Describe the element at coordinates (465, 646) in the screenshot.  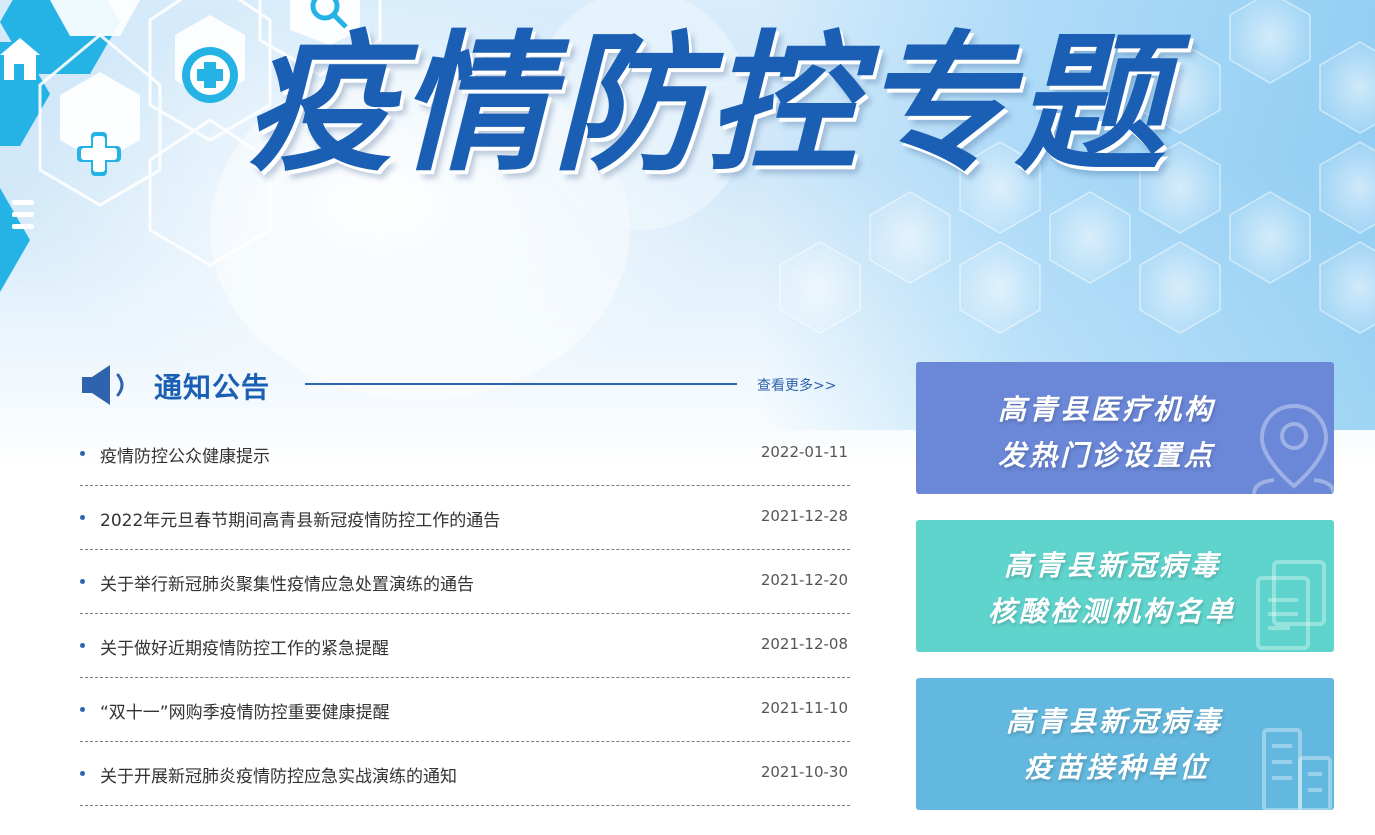
I see `notice-item: 关于做好近期疫情防控工作的紧急提醒 2021-12-08` at that location.